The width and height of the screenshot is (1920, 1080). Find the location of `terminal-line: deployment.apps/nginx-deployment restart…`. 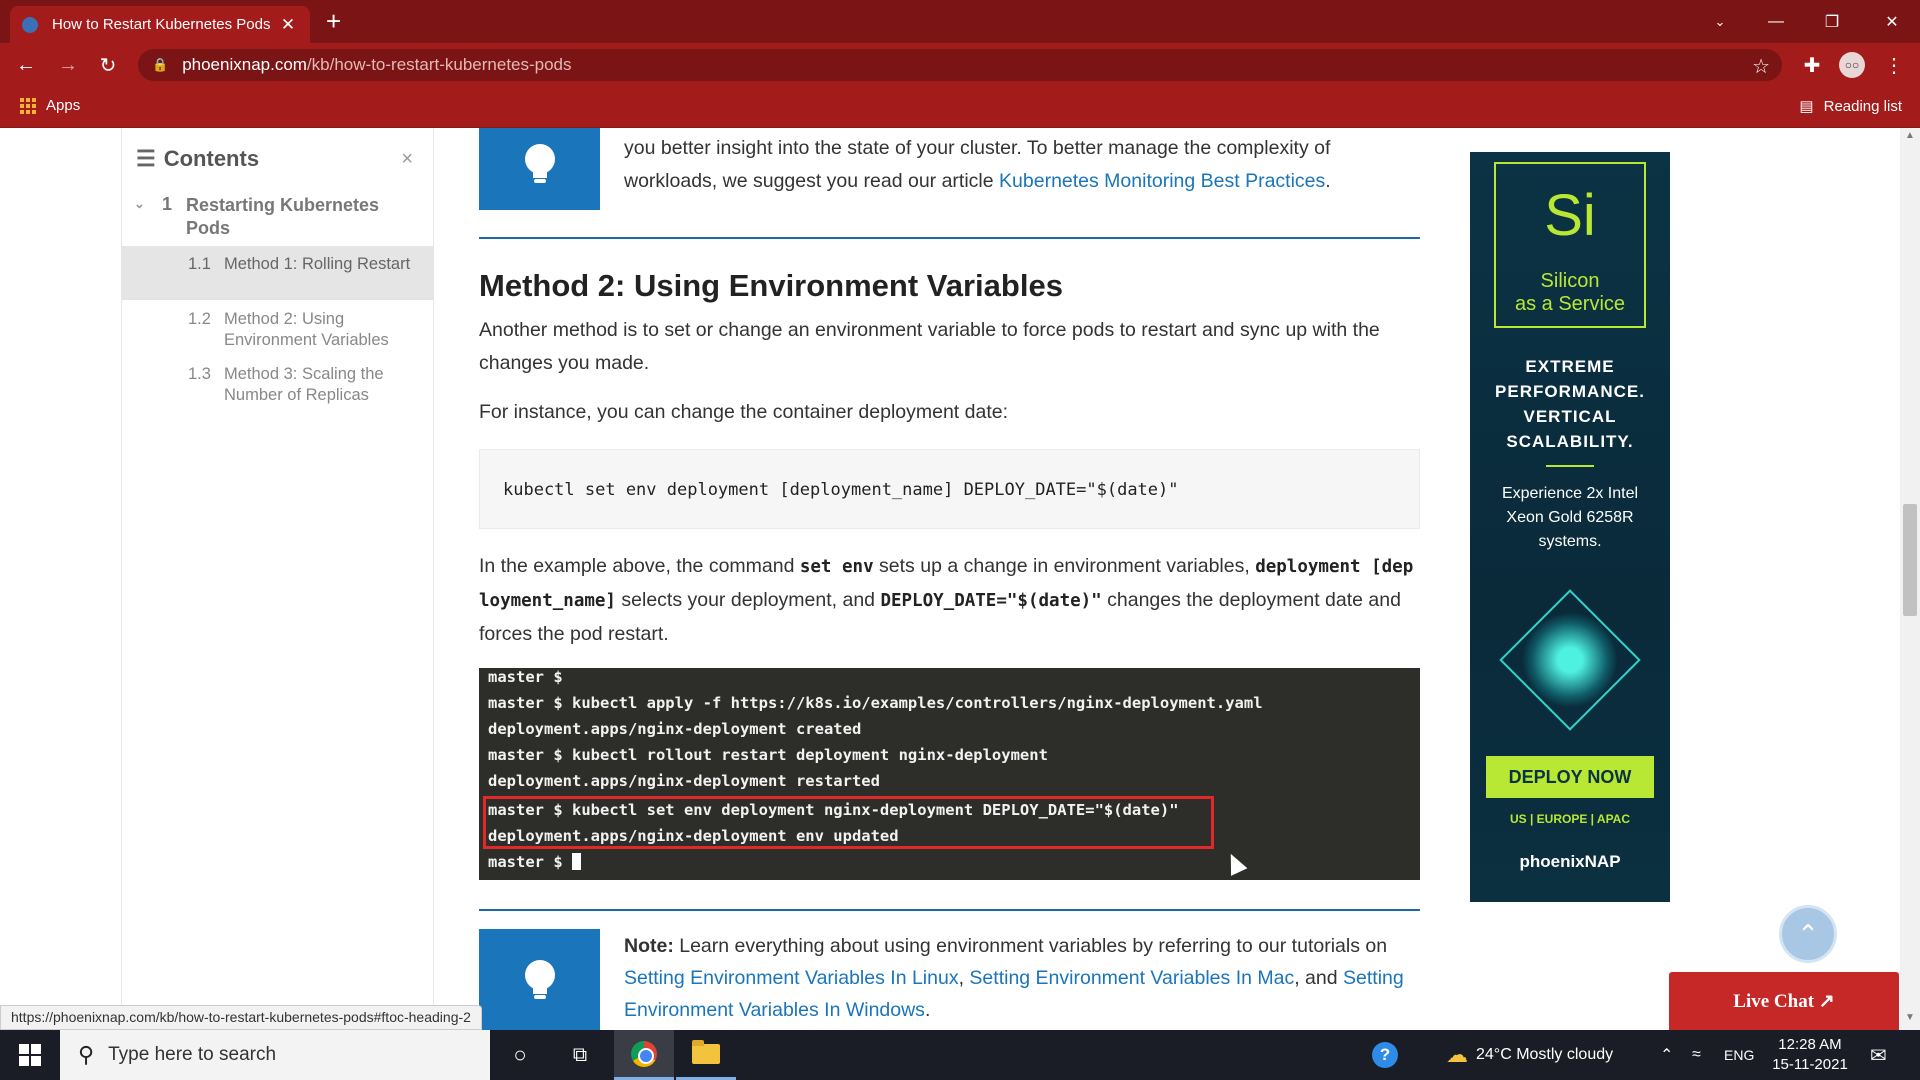

terminal-line: deployment.apps/nginx-deployment restart… is located at coordinates (684, 781).